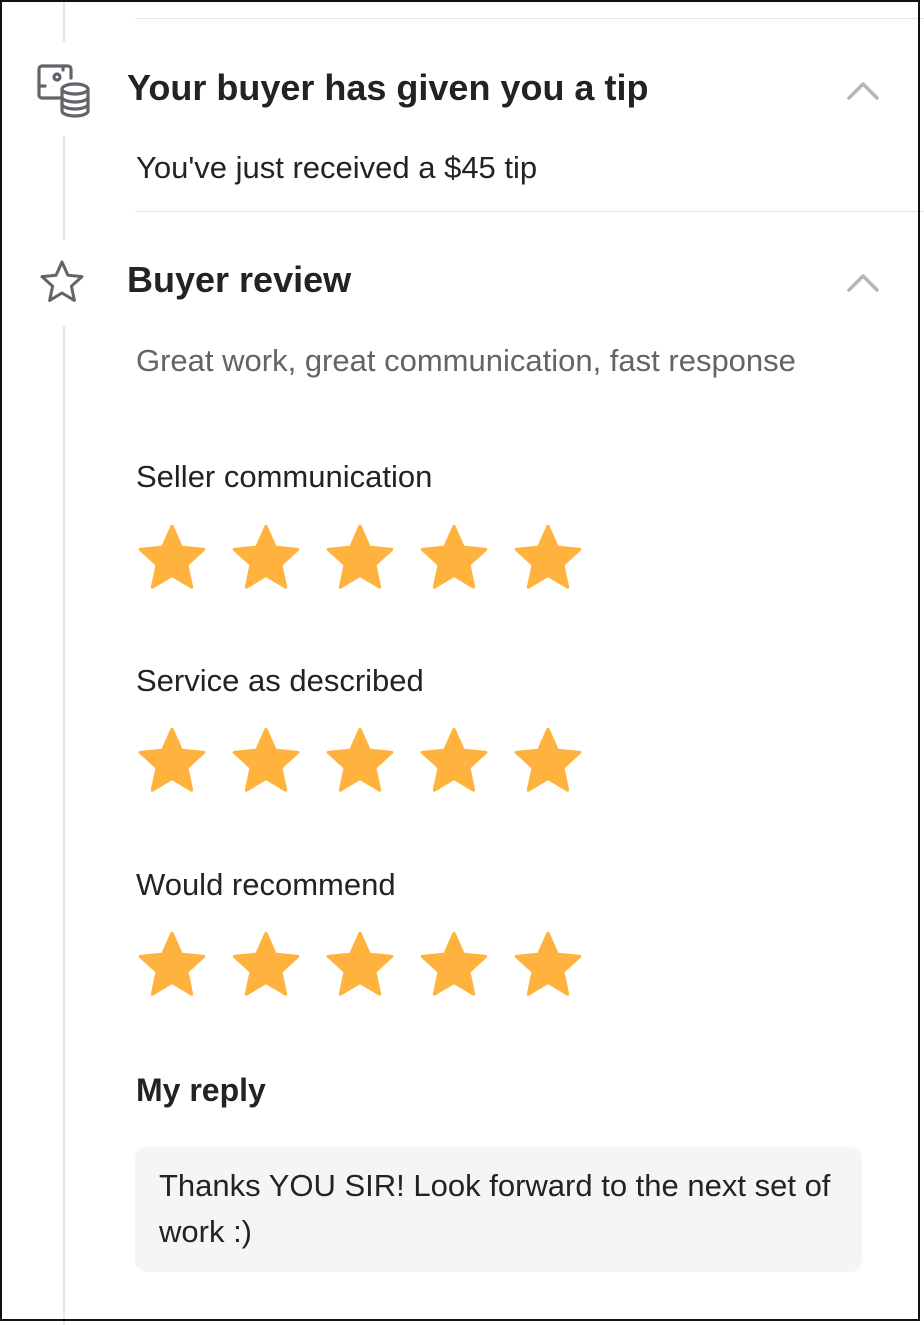 The width and height of the screenshot is (924, 1325). I want to click on review-section-title: Buyer review, so click(239, 279).